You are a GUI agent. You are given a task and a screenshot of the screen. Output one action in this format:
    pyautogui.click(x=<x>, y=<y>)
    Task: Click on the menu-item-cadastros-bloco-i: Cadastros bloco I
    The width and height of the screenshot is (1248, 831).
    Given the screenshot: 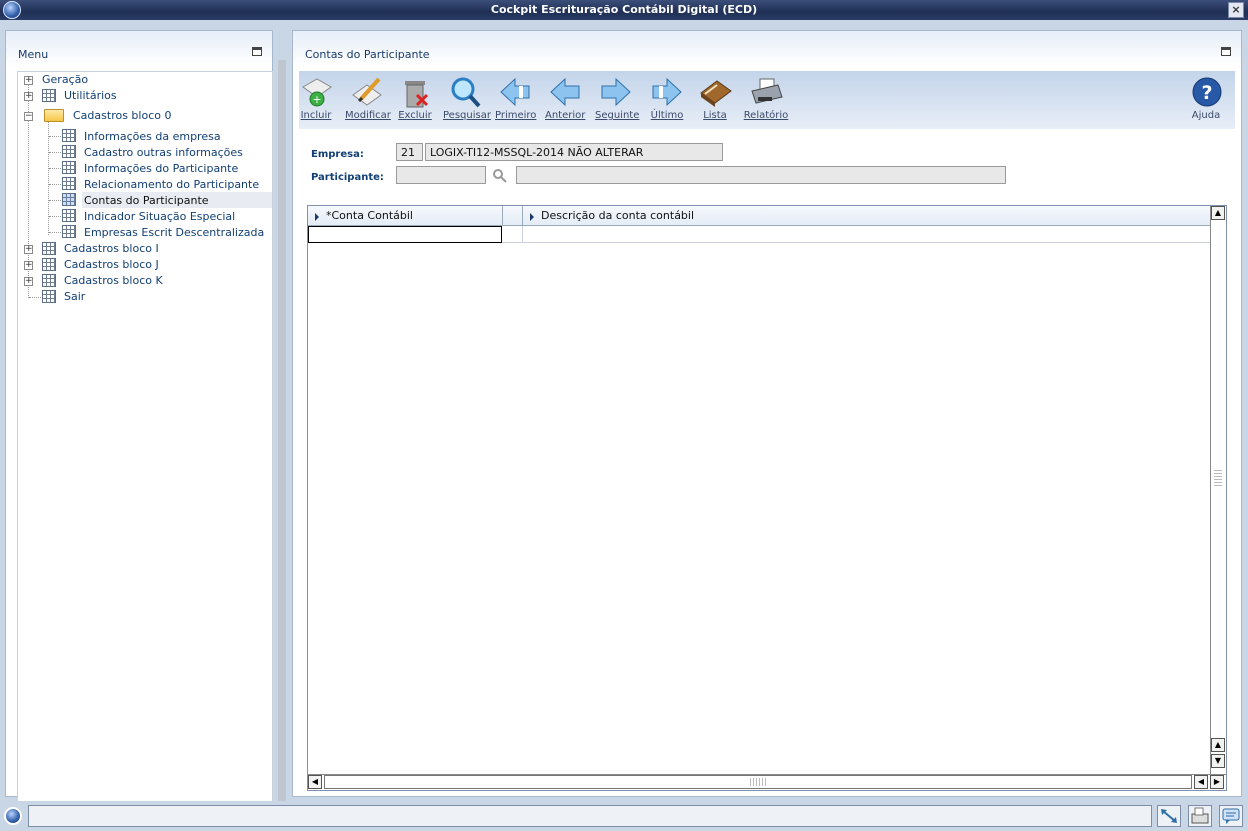 What is the action you would take?
    pyautogui.click(x=111, y=248)
    